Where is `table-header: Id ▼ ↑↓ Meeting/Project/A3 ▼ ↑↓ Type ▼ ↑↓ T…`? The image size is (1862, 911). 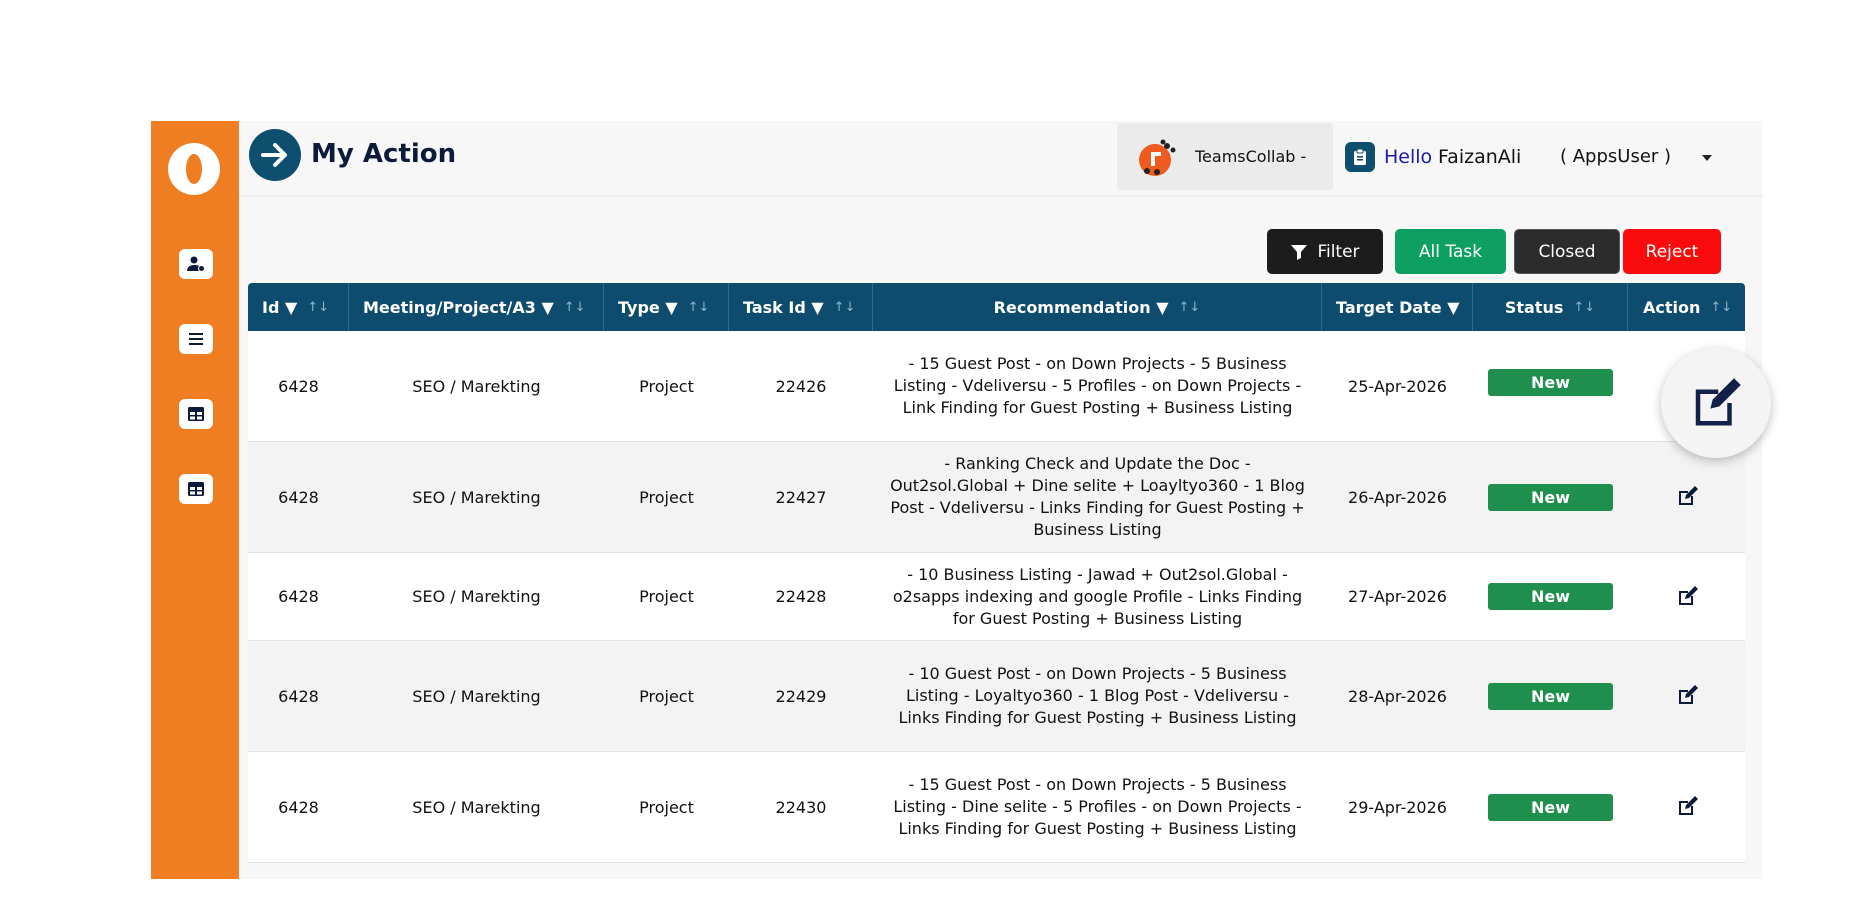
table-header: Id ▼ ↑↓ Meeting/Project/A3 ▼ ↑↓ Type ▼ ↑↓ T… is located at coordinates (996, 307).